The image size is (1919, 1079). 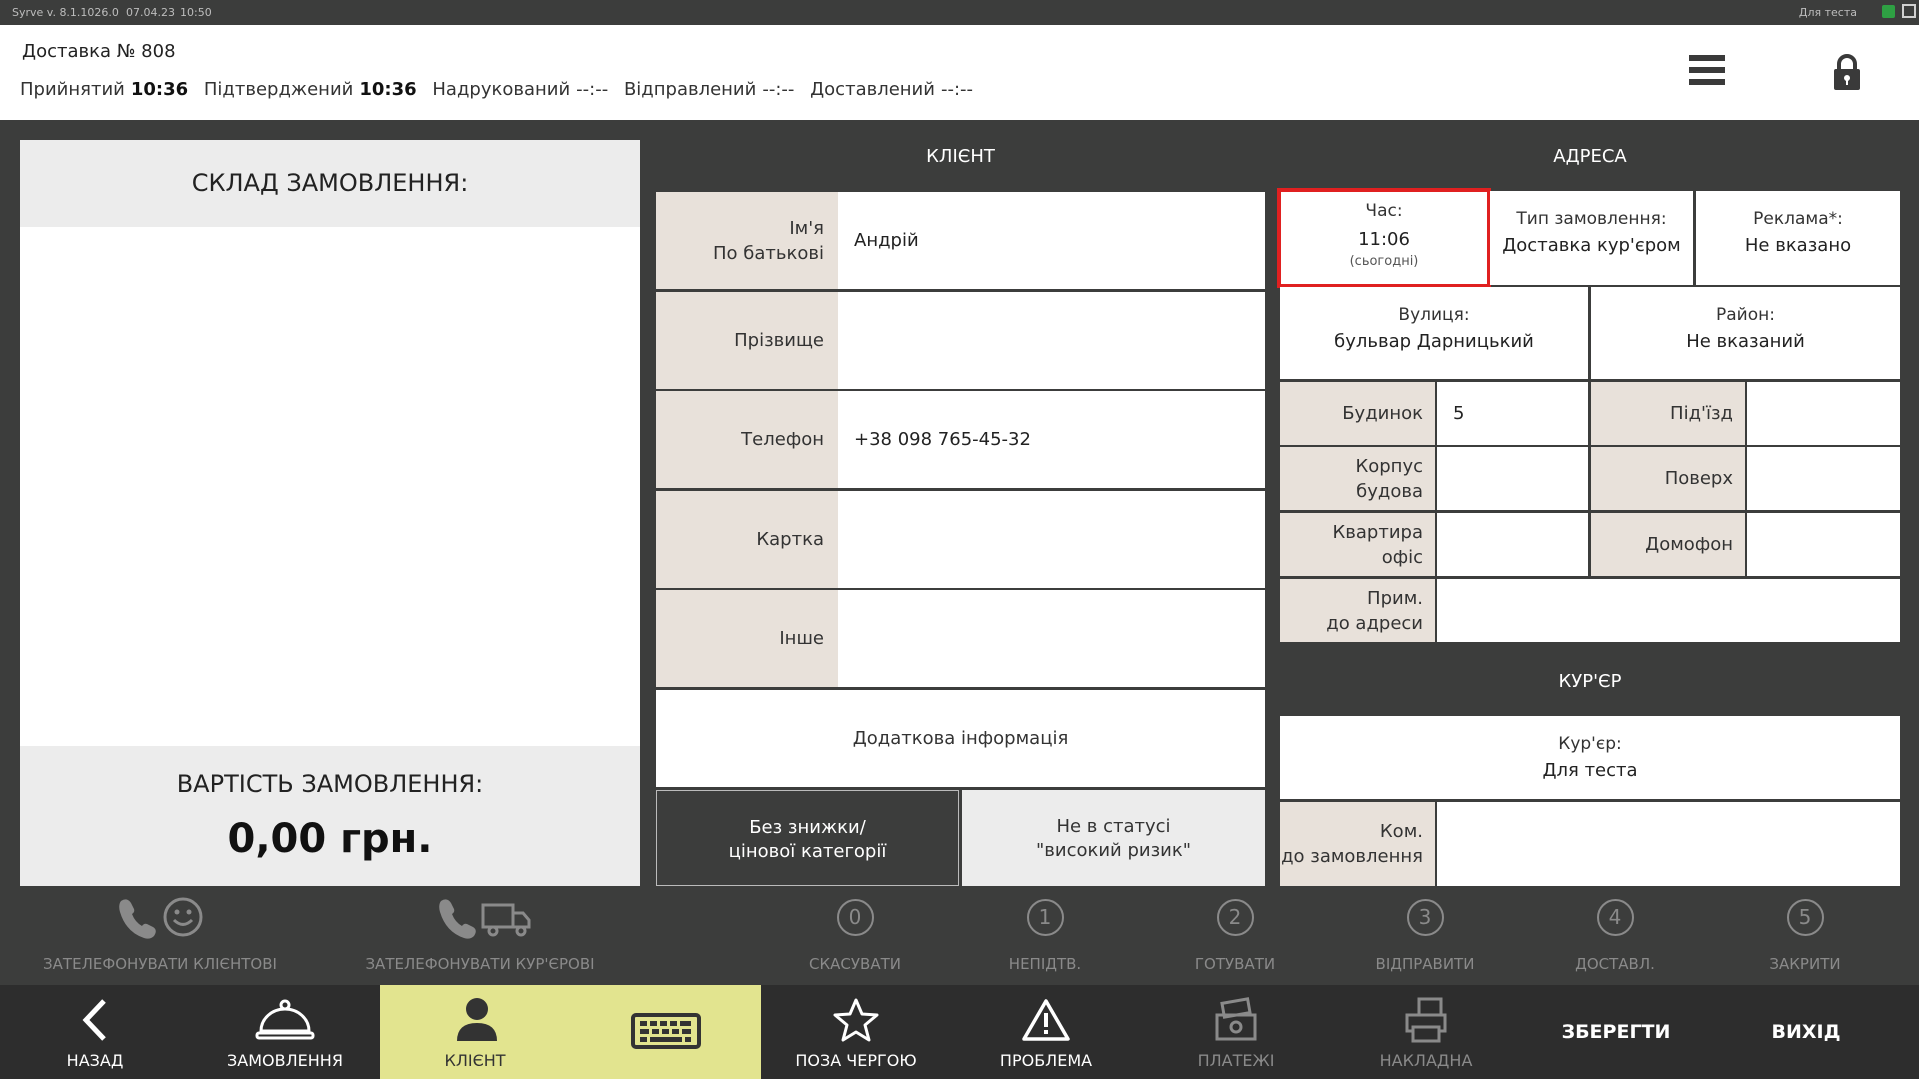 What do you see at coordinates (1615, 964) in the screenshot?
I see `step-4-label: ДОСТАВЛ.` at bounding box center [1615, 964].